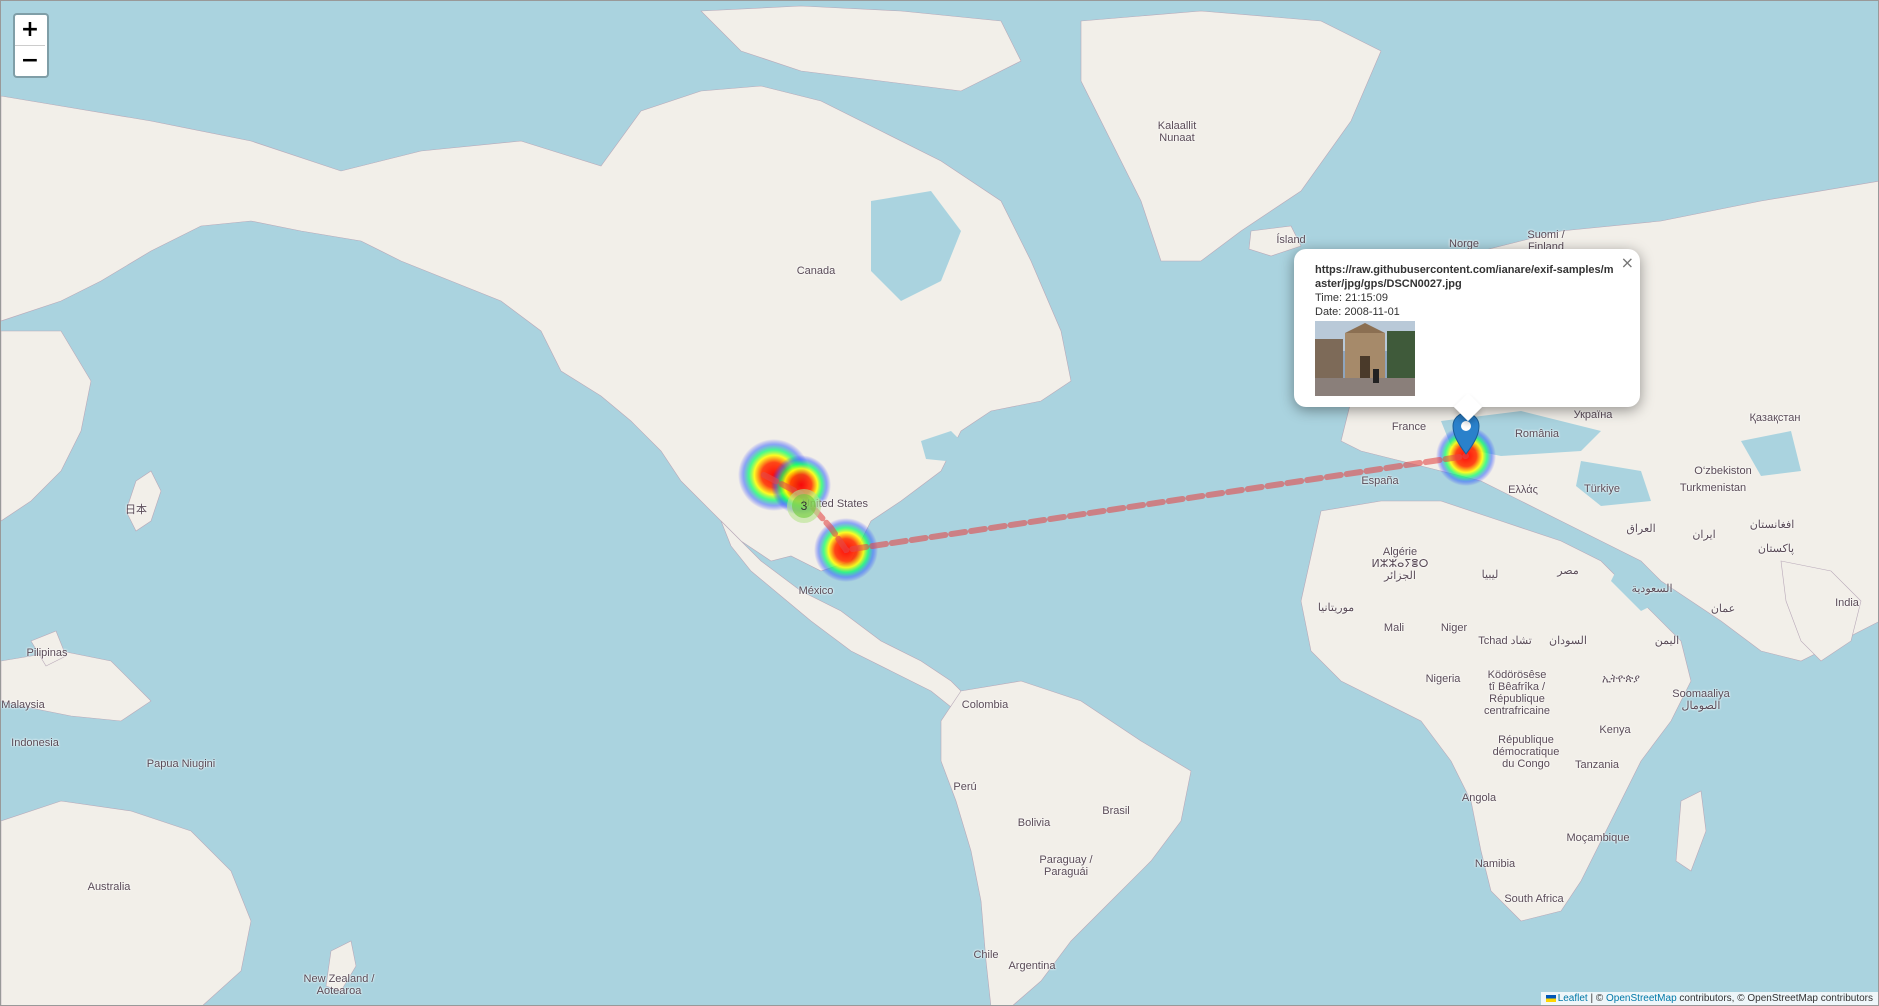  Describe the element at coordinates (1641, 529) in the screenshot. I see `label-iraq: العراق` at that location.